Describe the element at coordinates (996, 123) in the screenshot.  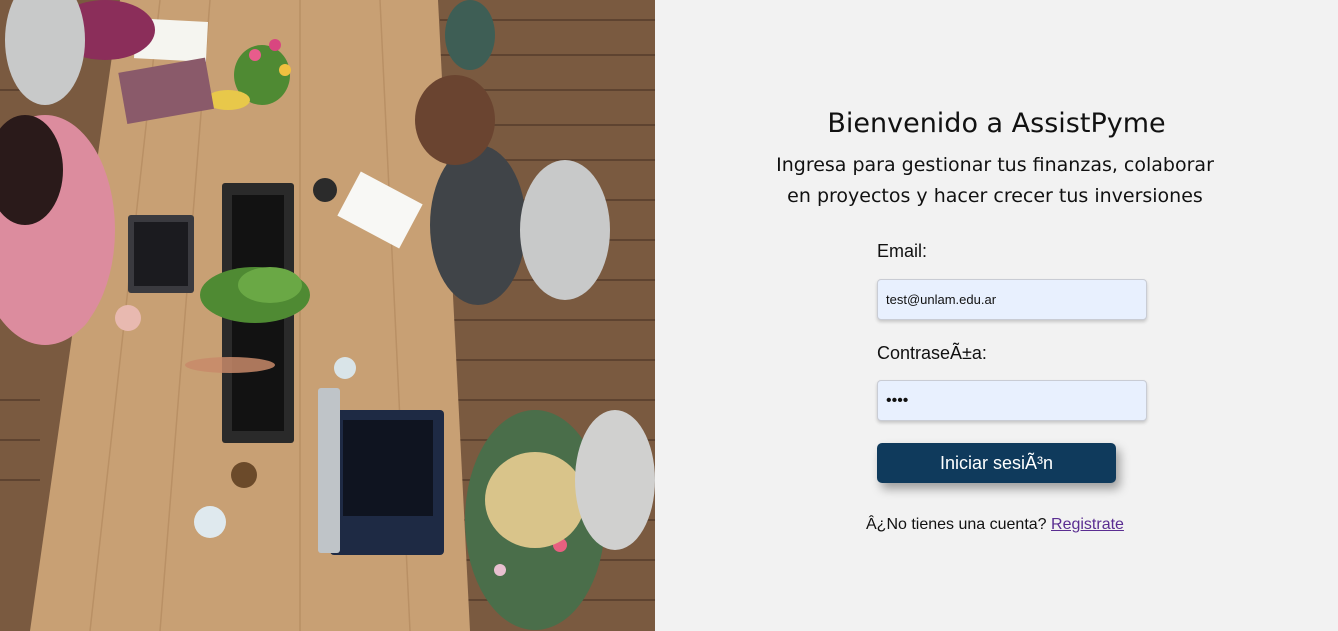
I see `page-title: Bienvenido a AssistPyme` at that location.